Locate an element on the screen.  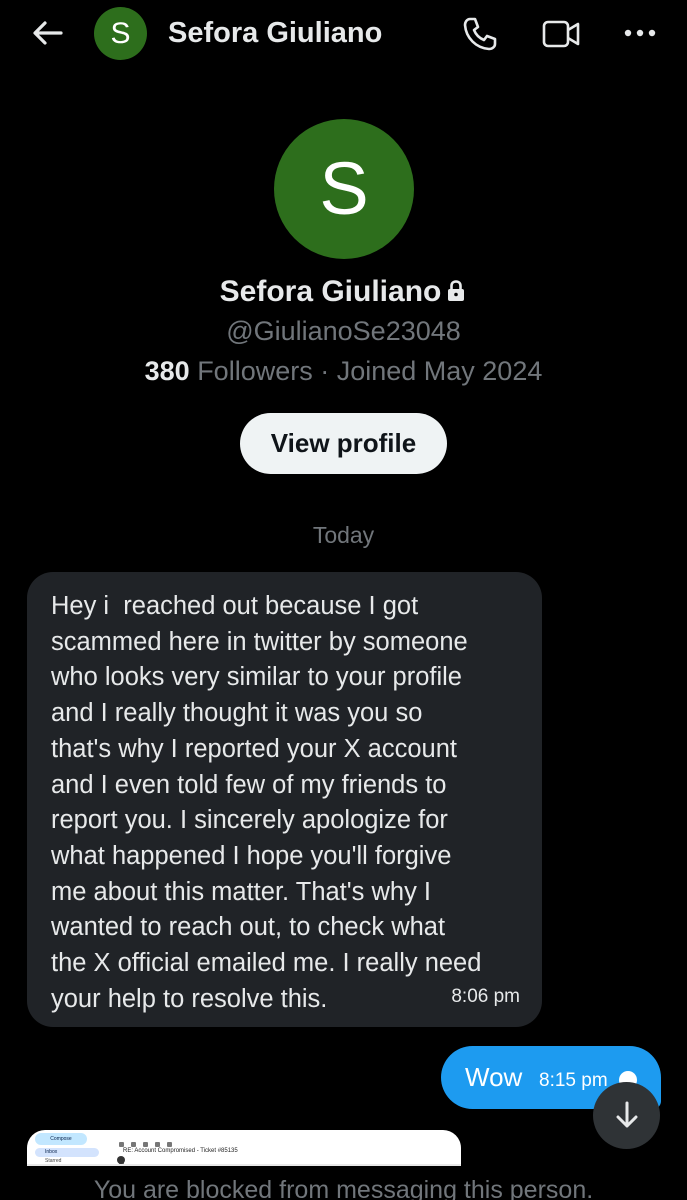
more-horizontal-icon is located at coordinates (640, 33).